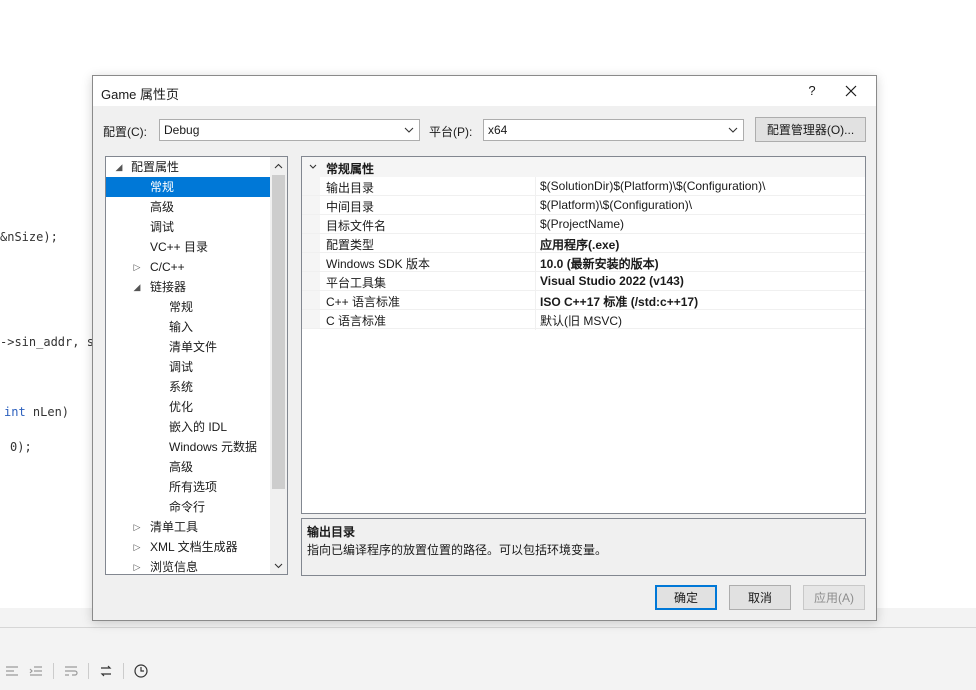 The height and width of the screenshot is (690, 976). What do you see at coordinates (213, 447) in the screenshot?
I see `tree-item-label: Windows 元数据` at bounding box center [213, 447].